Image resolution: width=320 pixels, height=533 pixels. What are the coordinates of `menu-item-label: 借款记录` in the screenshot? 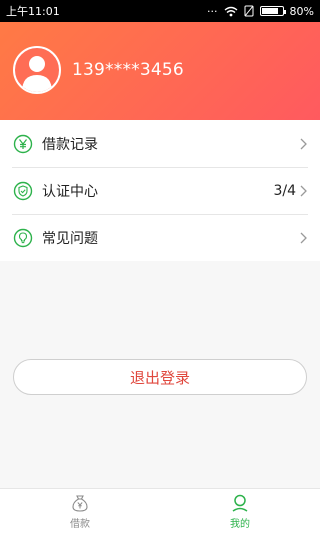 It's located at (70, 144).